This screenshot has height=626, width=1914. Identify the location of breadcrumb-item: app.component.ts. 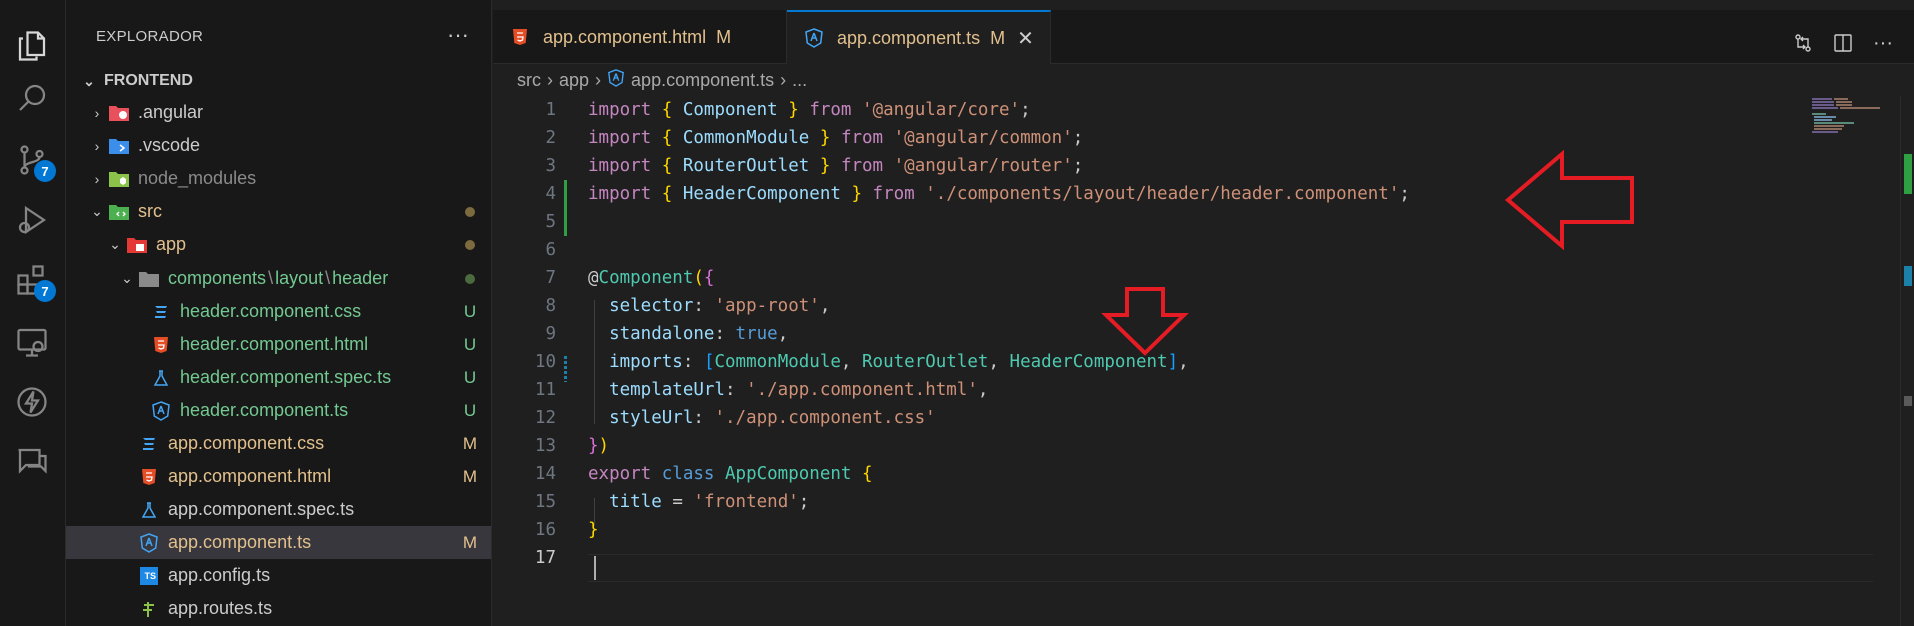
(702, 80).